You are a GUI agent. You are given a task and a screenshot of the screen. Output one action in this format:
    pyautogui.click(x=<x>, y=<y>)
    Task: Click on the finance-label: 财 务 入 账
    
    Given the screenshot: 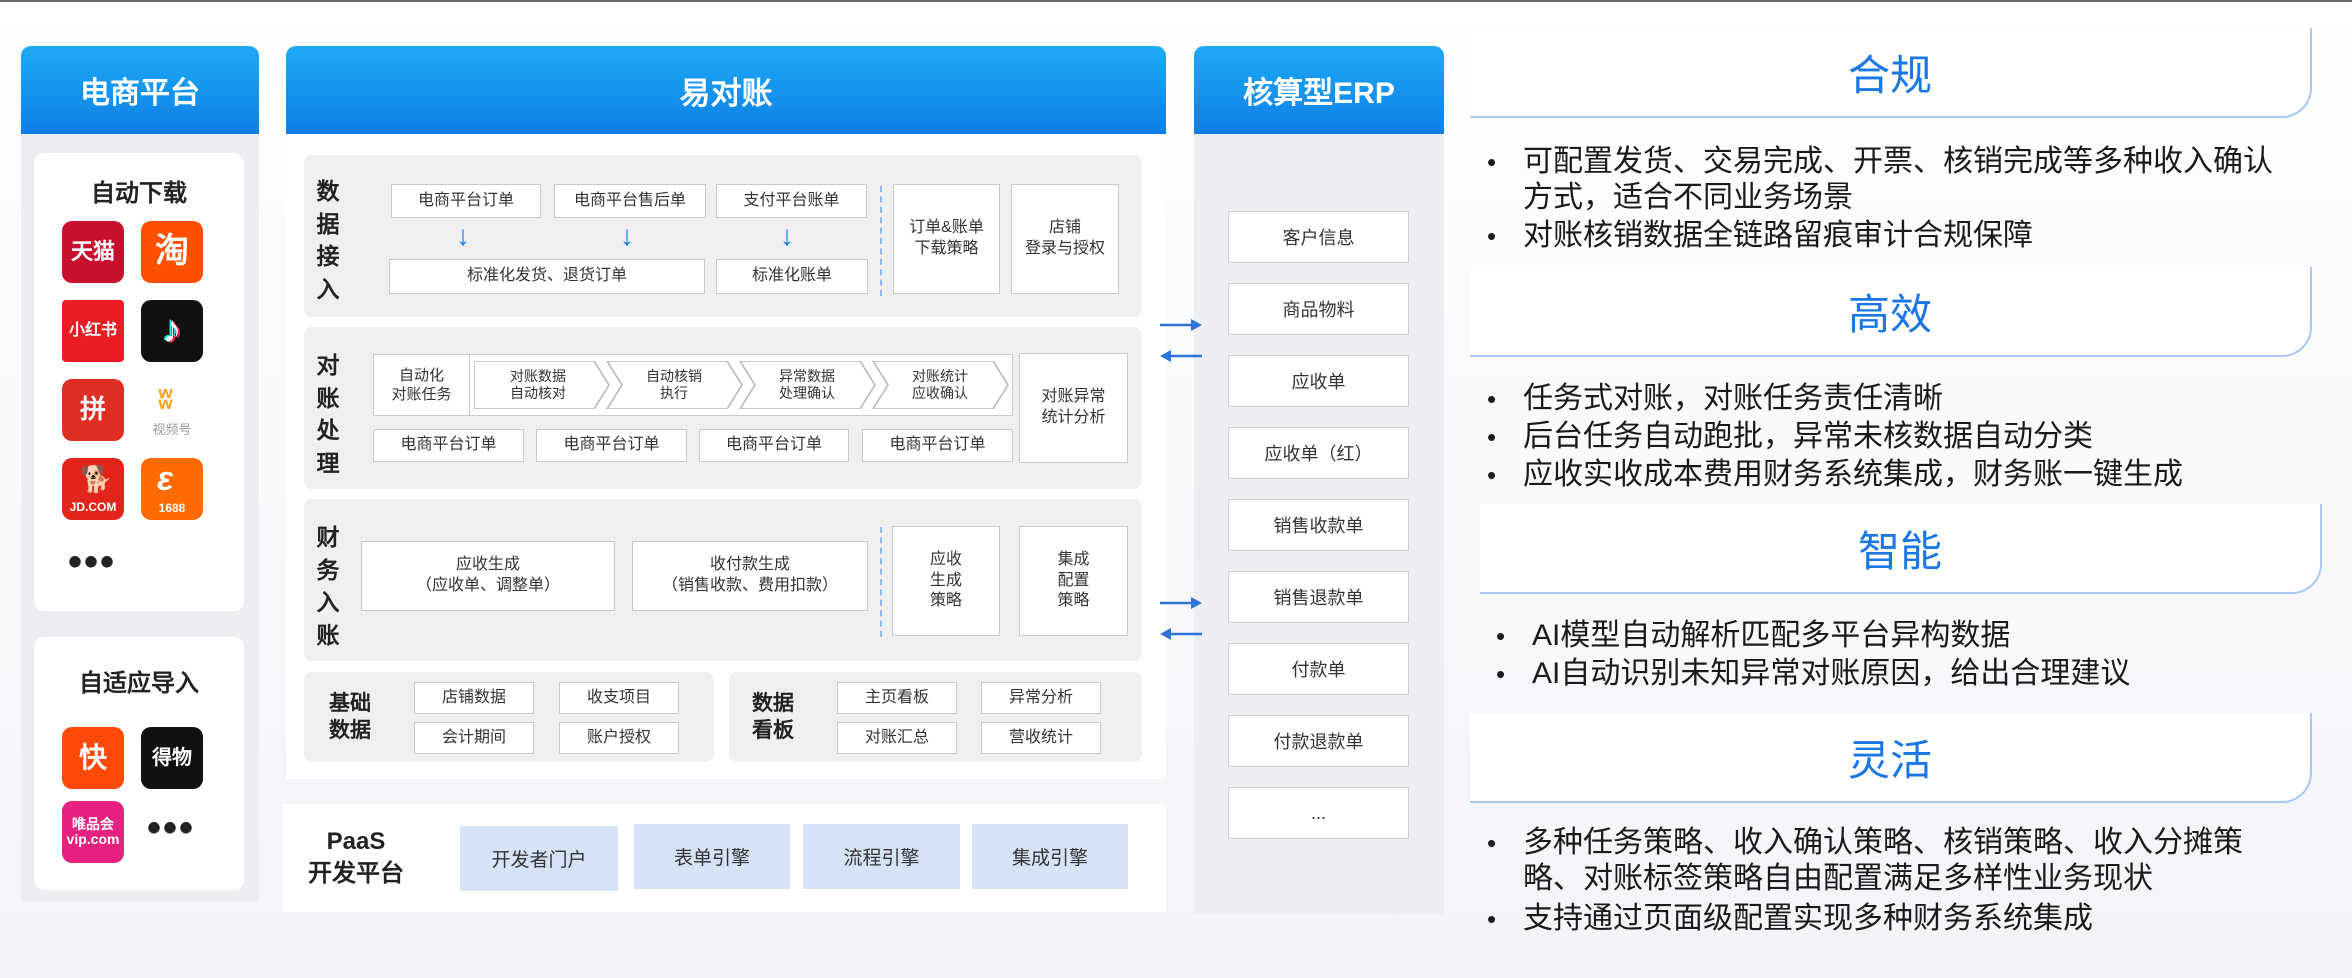 What is the action you would take?
    pyautogui.click(x=328, y=586)
    